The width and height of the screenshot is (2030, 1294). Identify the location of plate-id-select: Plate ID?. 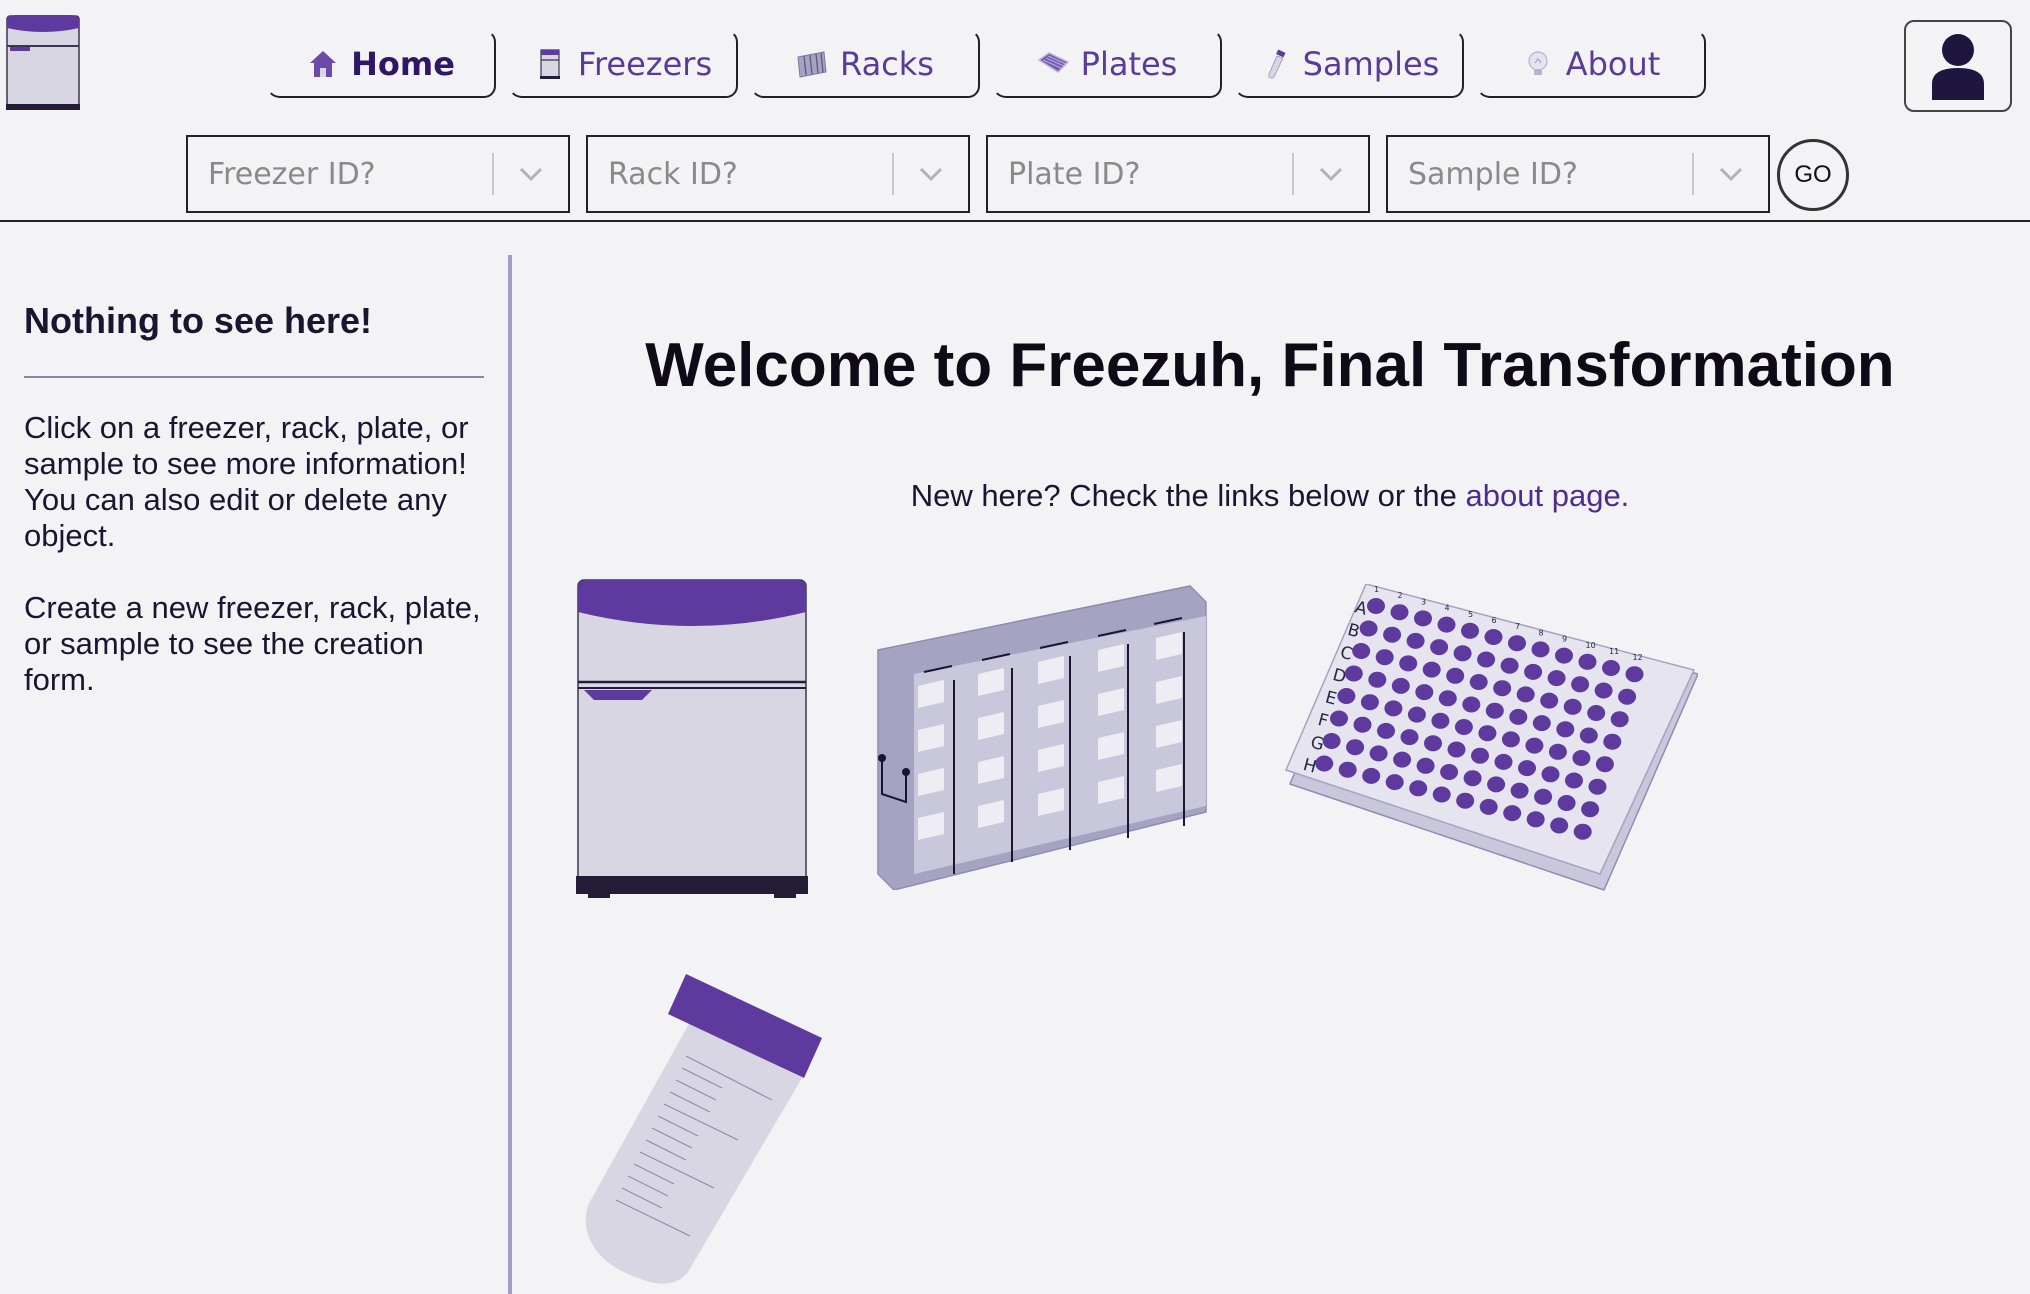
(1178, 174).